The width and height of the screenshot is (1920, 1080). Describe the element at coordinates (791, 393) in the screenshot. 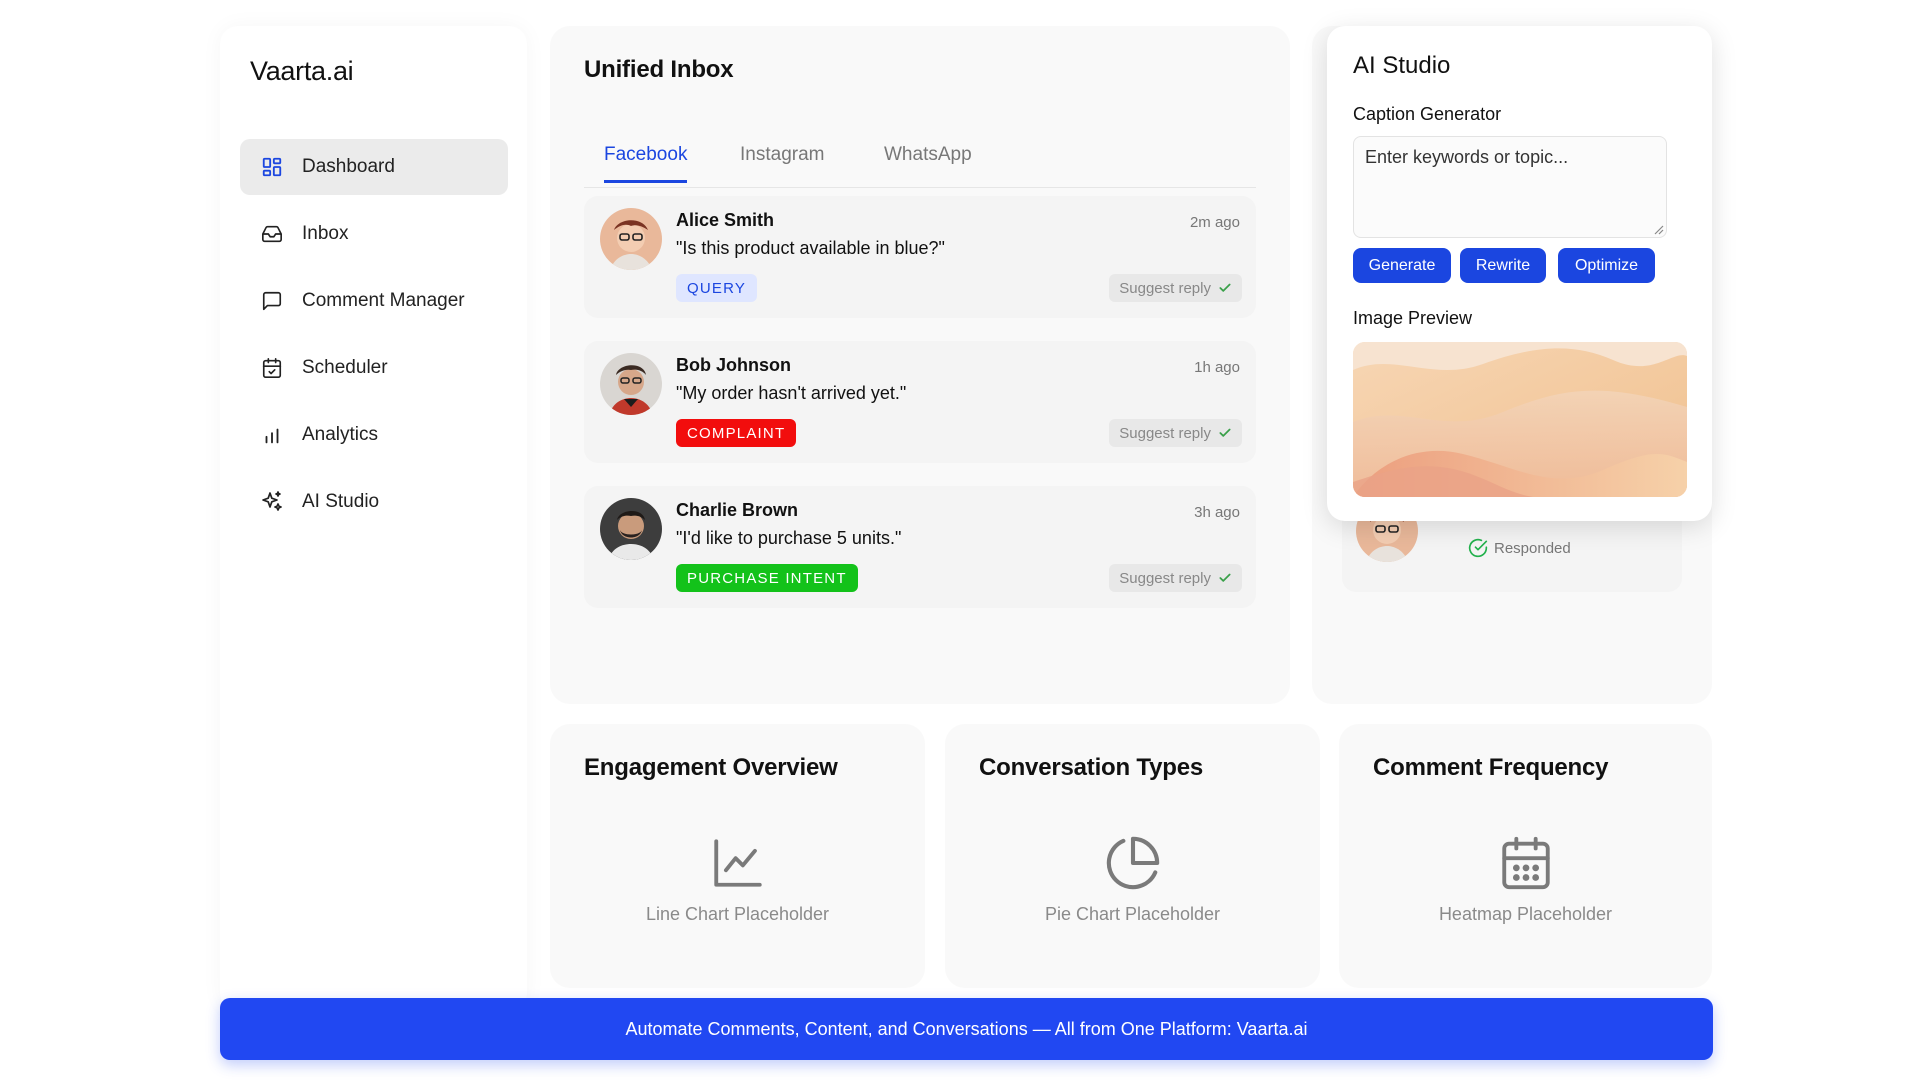

I see `message-text: "My order hasn't arrived yet."` at that location.